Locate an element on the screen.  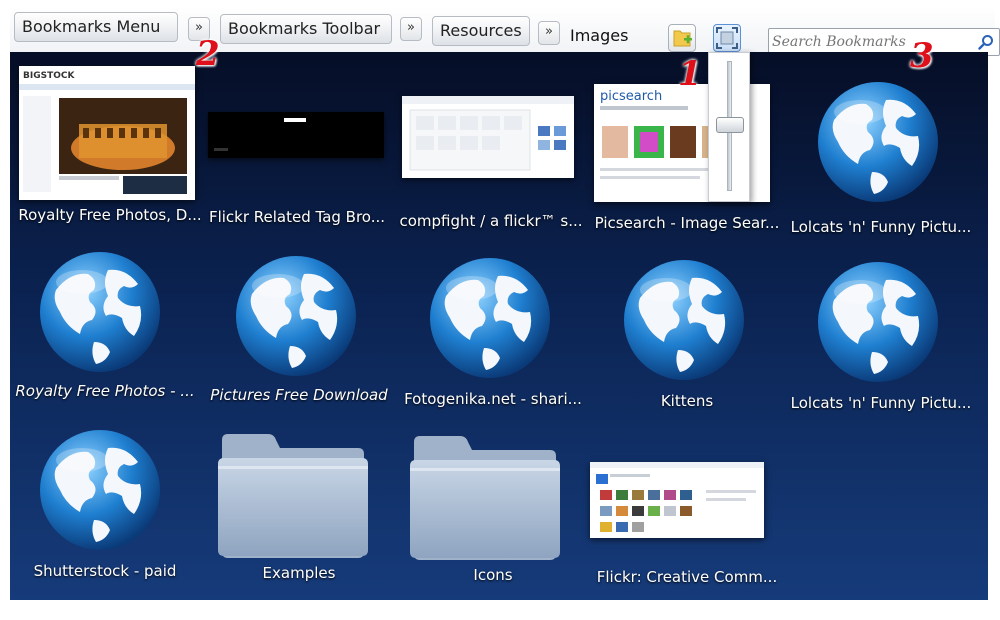
breadcrumb-current: Images is located at coordinates (599, 35).